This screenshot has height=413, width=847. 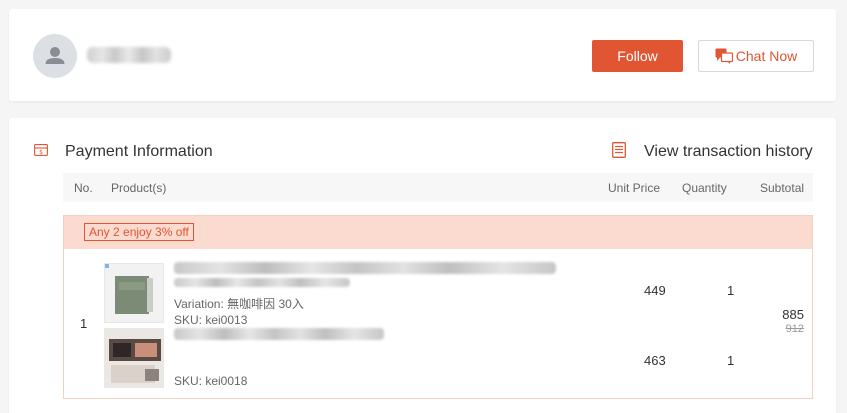 I want to click on promo-band: Any 2 enjoy 3% off, so click(x=438, y=232).